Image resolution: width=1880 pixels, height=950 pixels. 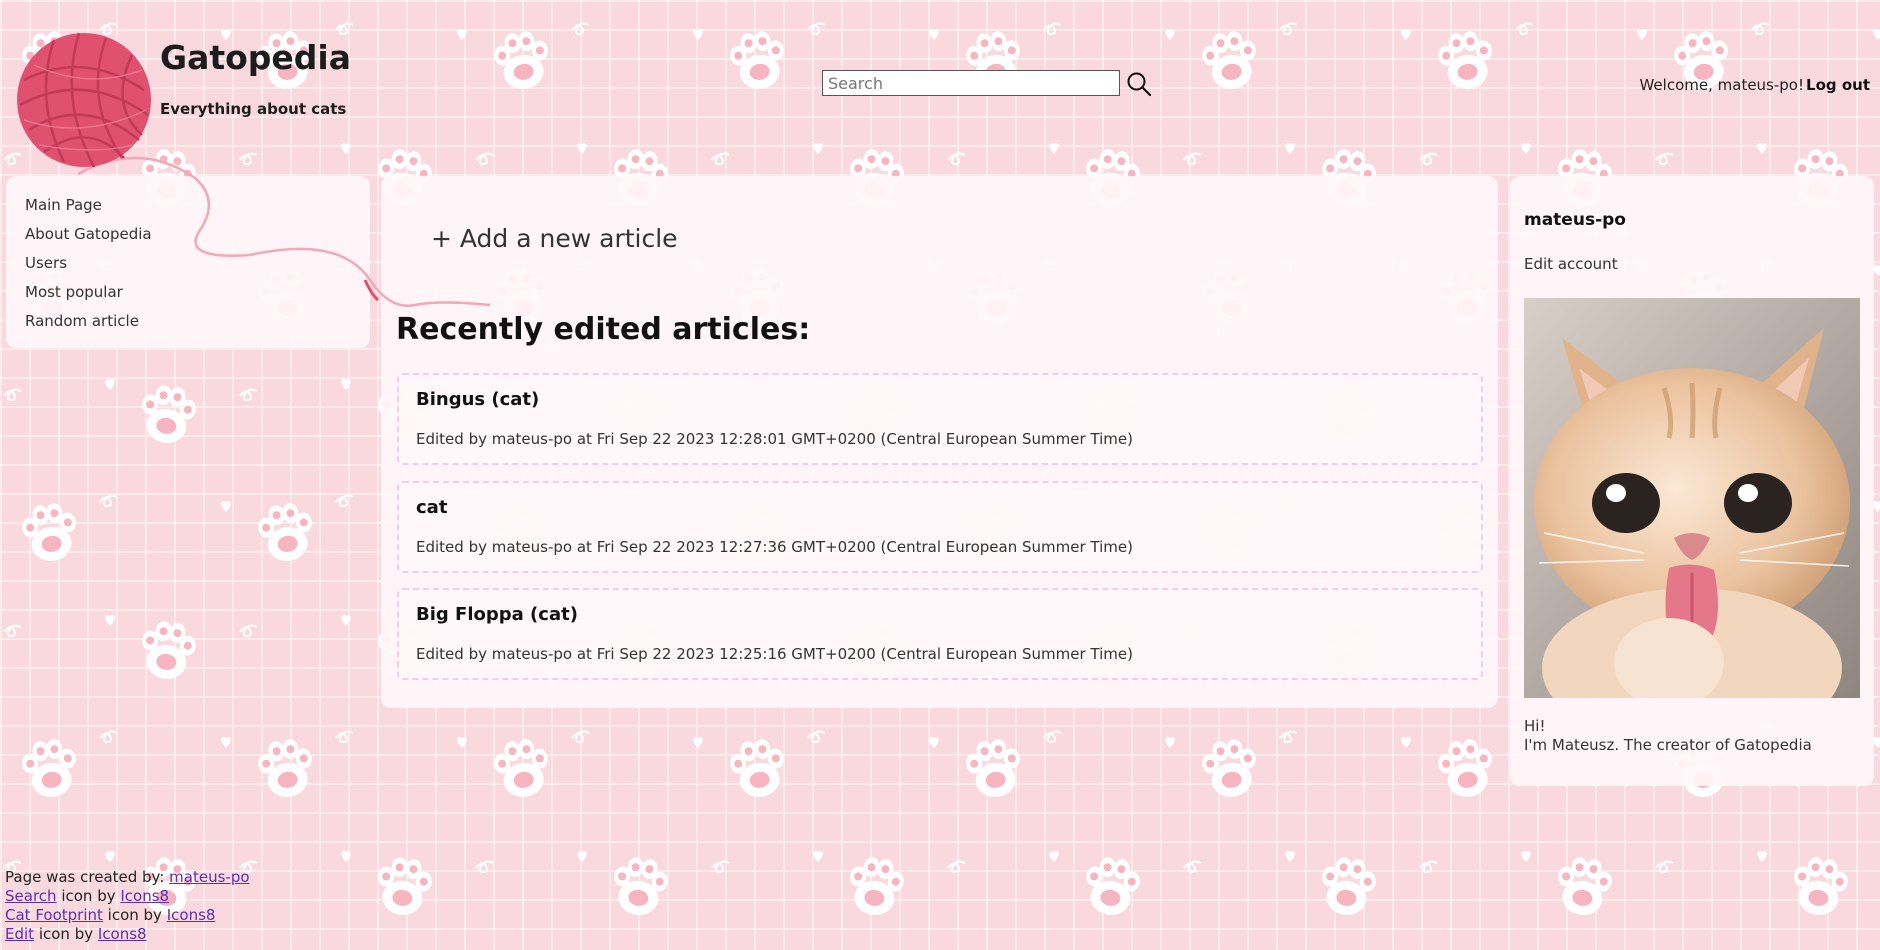 I want to click on bio-description: I'm Mateusz. The creator of Gatopedia, so click(x=1668, y=745).